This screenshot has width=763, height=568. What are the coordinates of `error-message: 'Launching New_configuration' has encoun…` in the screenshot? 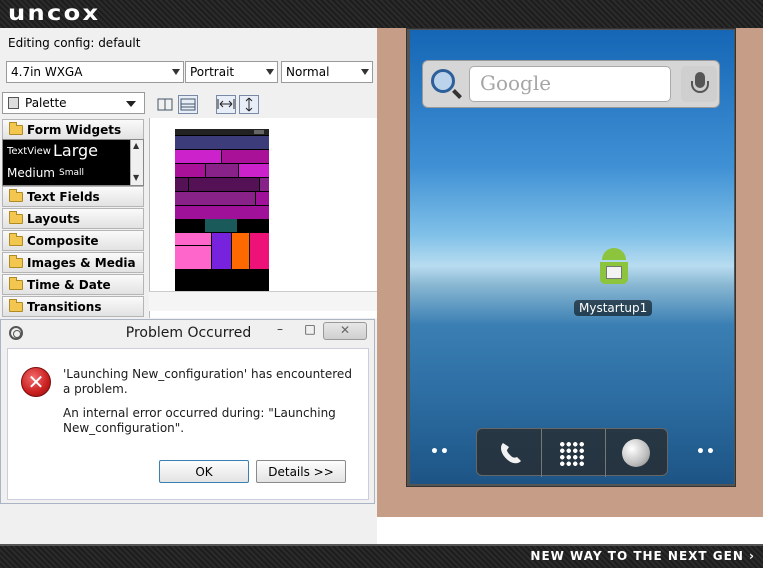 It's located at (207, 381).